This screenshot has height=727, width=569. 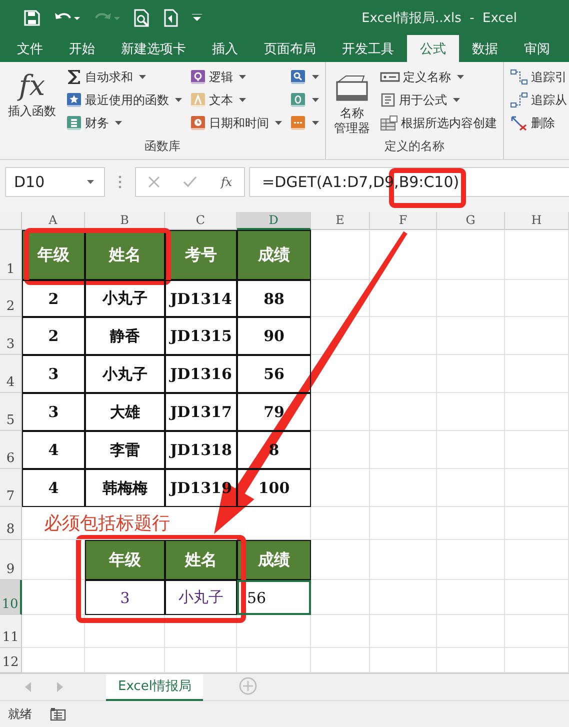 What do you see at coordinates (53, 221) in the screenshot?
I see `column-header: A` at bounding box center [53, 221].